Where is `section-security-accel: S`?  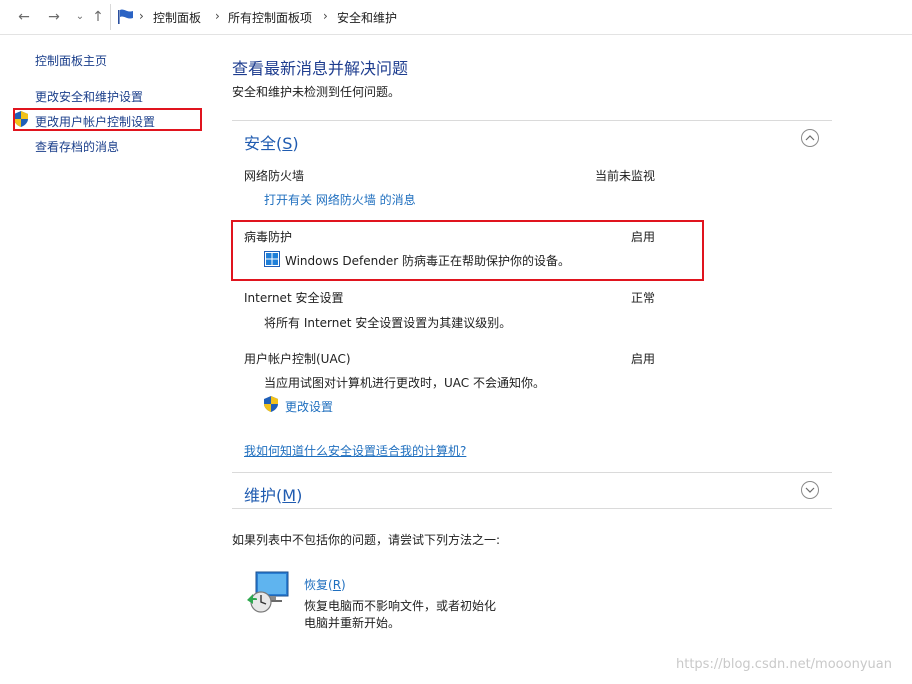
section-security-accel: S is located at coordinates (287, 143).